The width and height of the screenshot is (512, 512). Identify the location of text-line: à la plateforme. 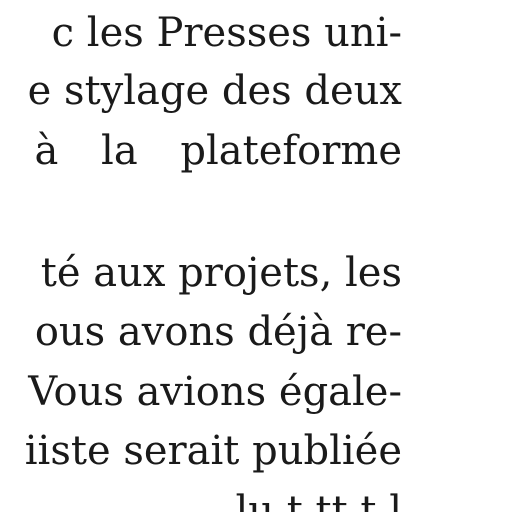
(218, 151).